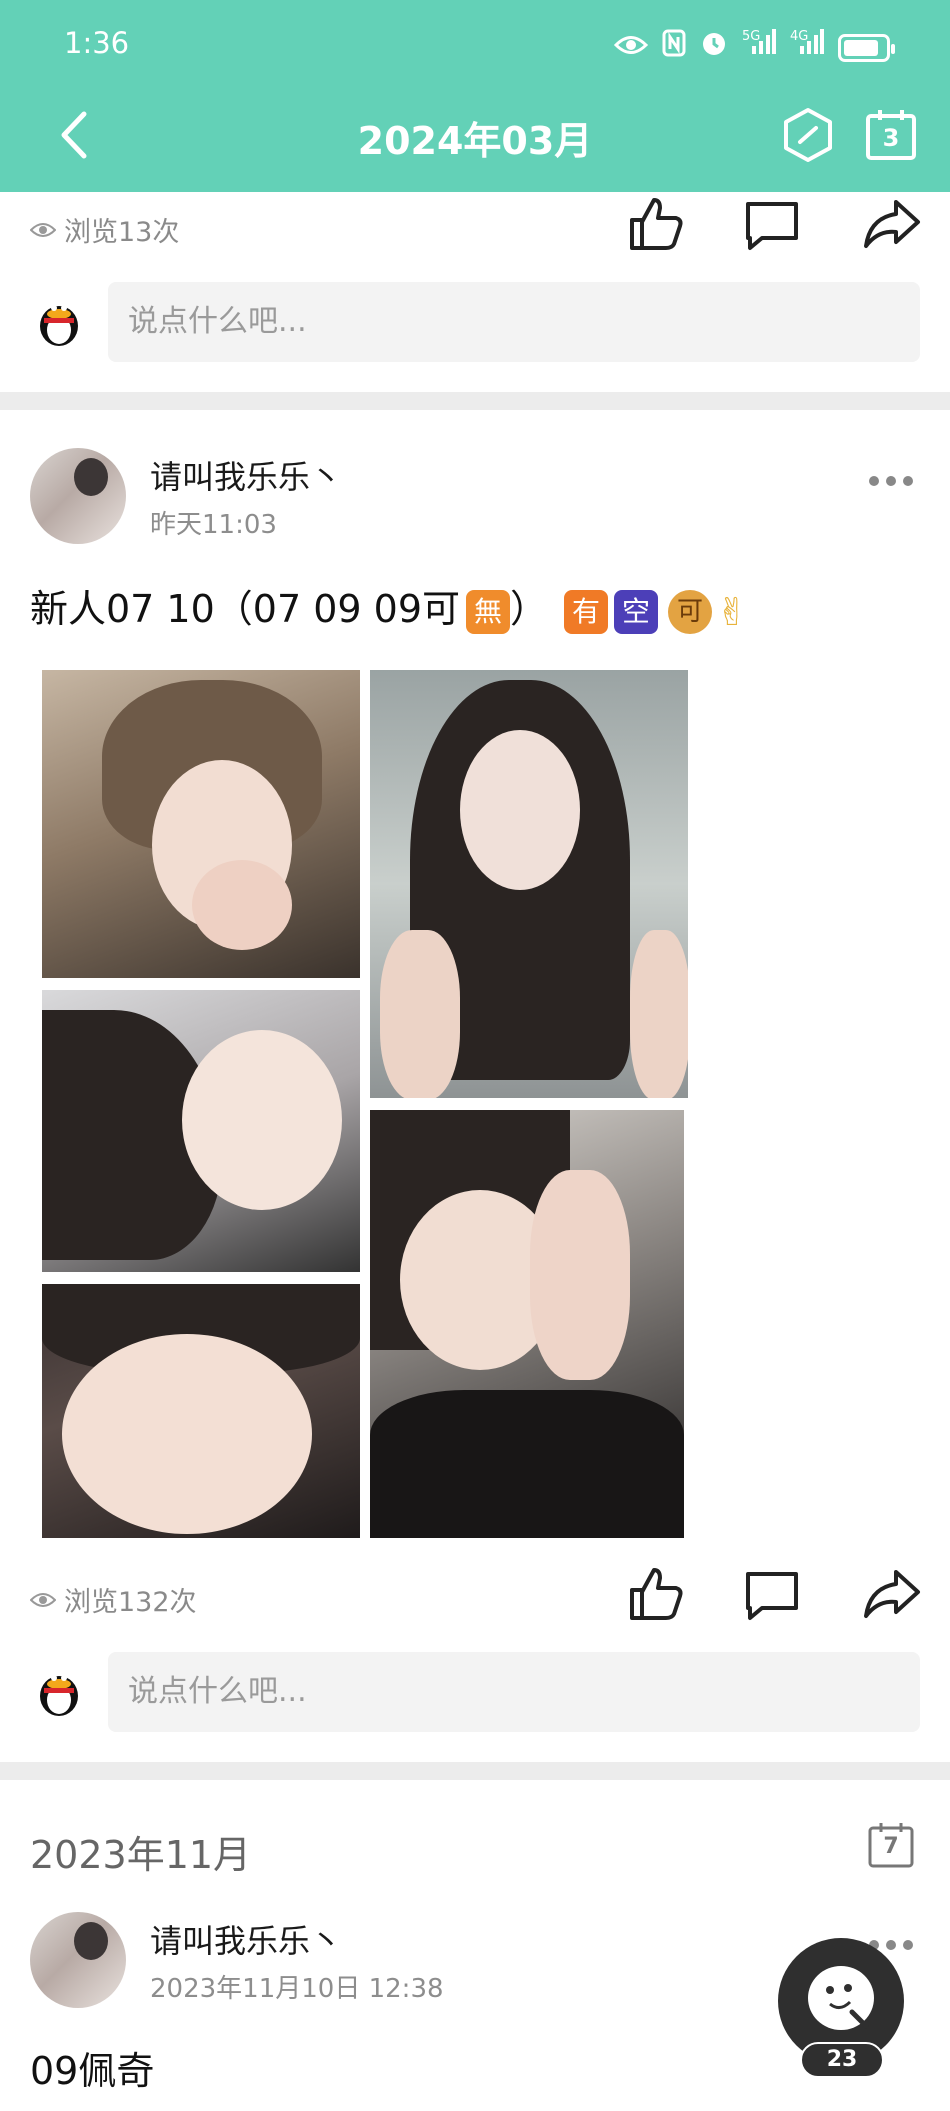 This screenshot has height=2111, width=950. I want to click on view-count: 浏览132次, so click(113, 1599).